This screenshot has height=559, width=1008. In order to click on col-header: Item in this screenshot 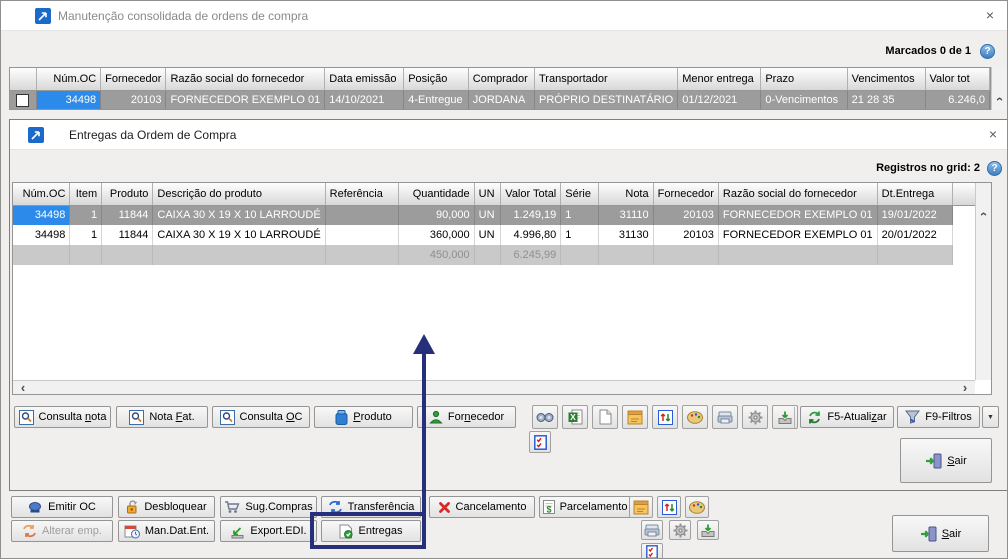, I will do `click(86, 194)`.